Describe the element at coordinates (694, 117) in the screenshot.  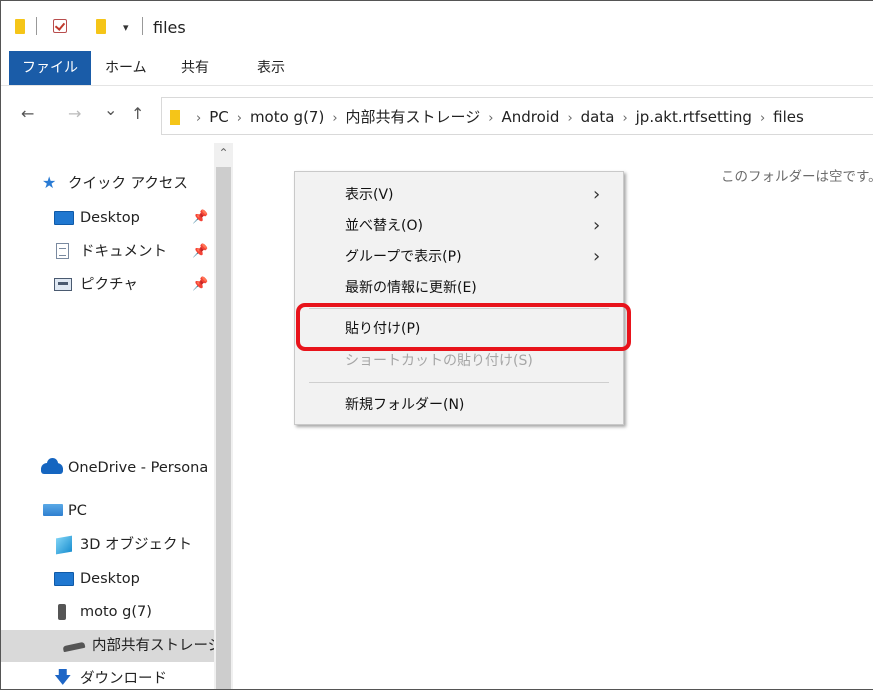
I see `breadcrumb-app-folder: jp.akt.rtfsetting` at that location.